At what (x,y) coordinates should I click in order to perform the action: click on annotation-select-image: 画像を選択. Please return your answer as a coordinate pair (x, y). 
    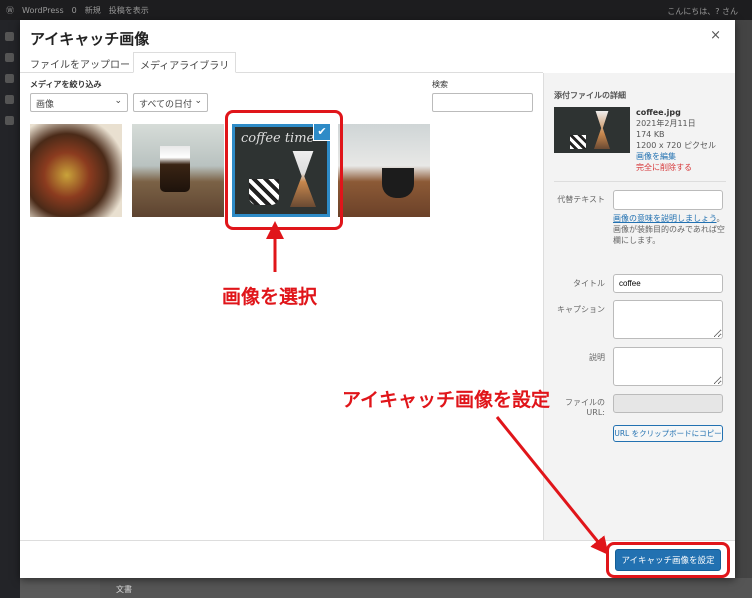
    Looking at the image, I should click on (270, 297).